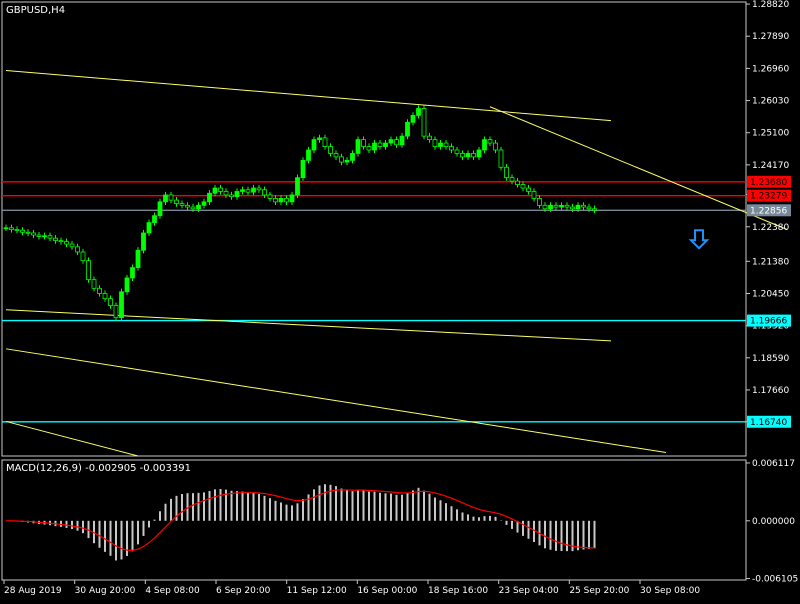 This screenshot has width=800, height=604. Describe the element at coordinates (599, 591) in the screenshot. I see `time-tick-label: 25 Sep 20:00` at that location.